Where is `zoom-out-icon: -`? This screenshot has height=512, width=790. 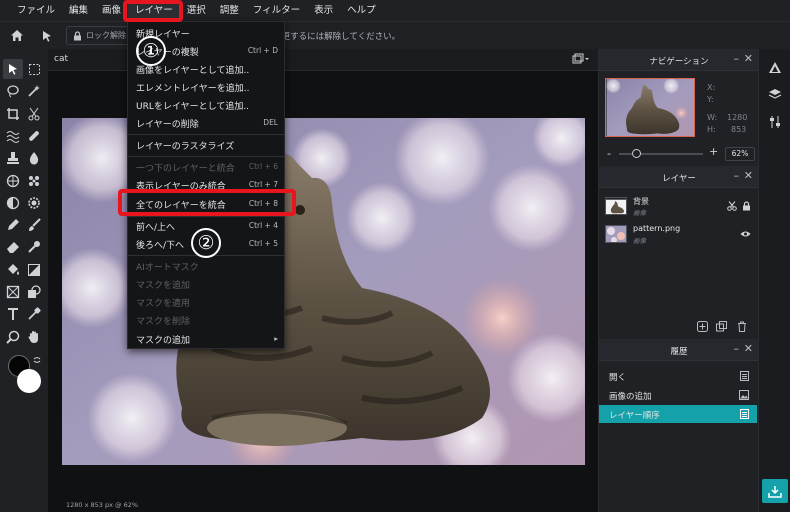
zoom-out-icon: - is located at coordinates (609, 153).